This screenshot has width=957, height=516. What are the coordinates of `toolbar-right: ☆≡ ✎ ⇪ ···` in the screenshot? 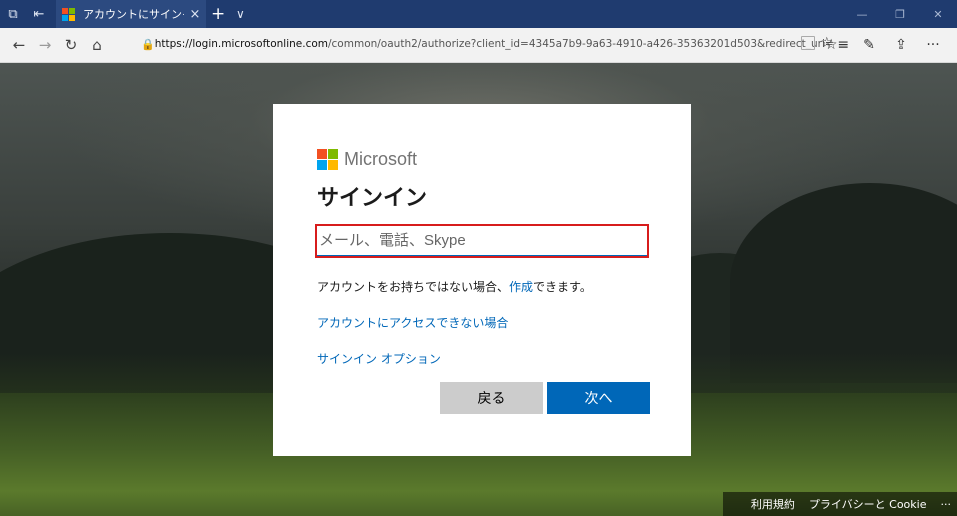 It's located at (885, 45).